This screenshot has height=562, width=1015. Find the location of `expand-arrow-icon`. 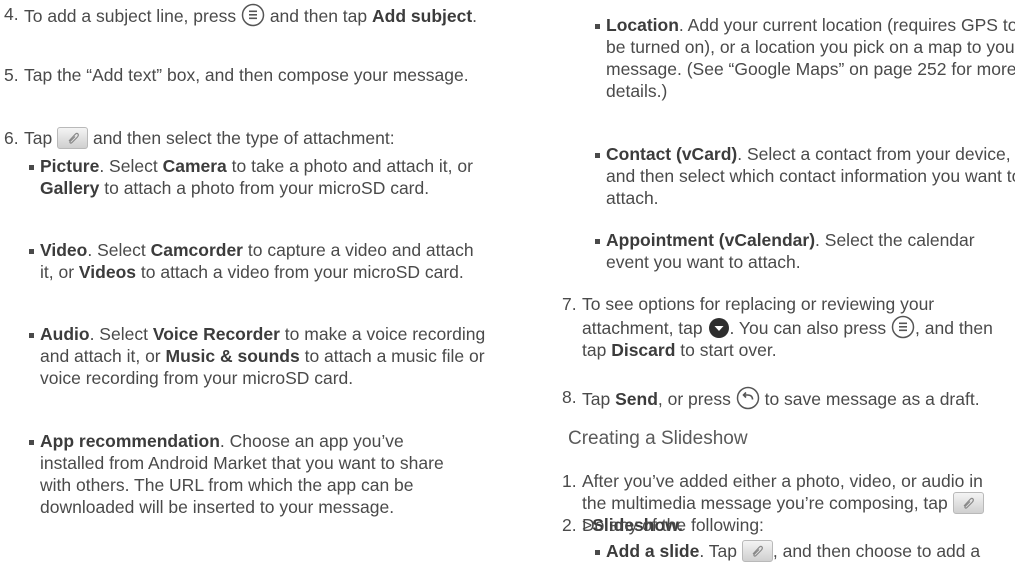

expand-arrow-icon is located at coordinates (719, 328).